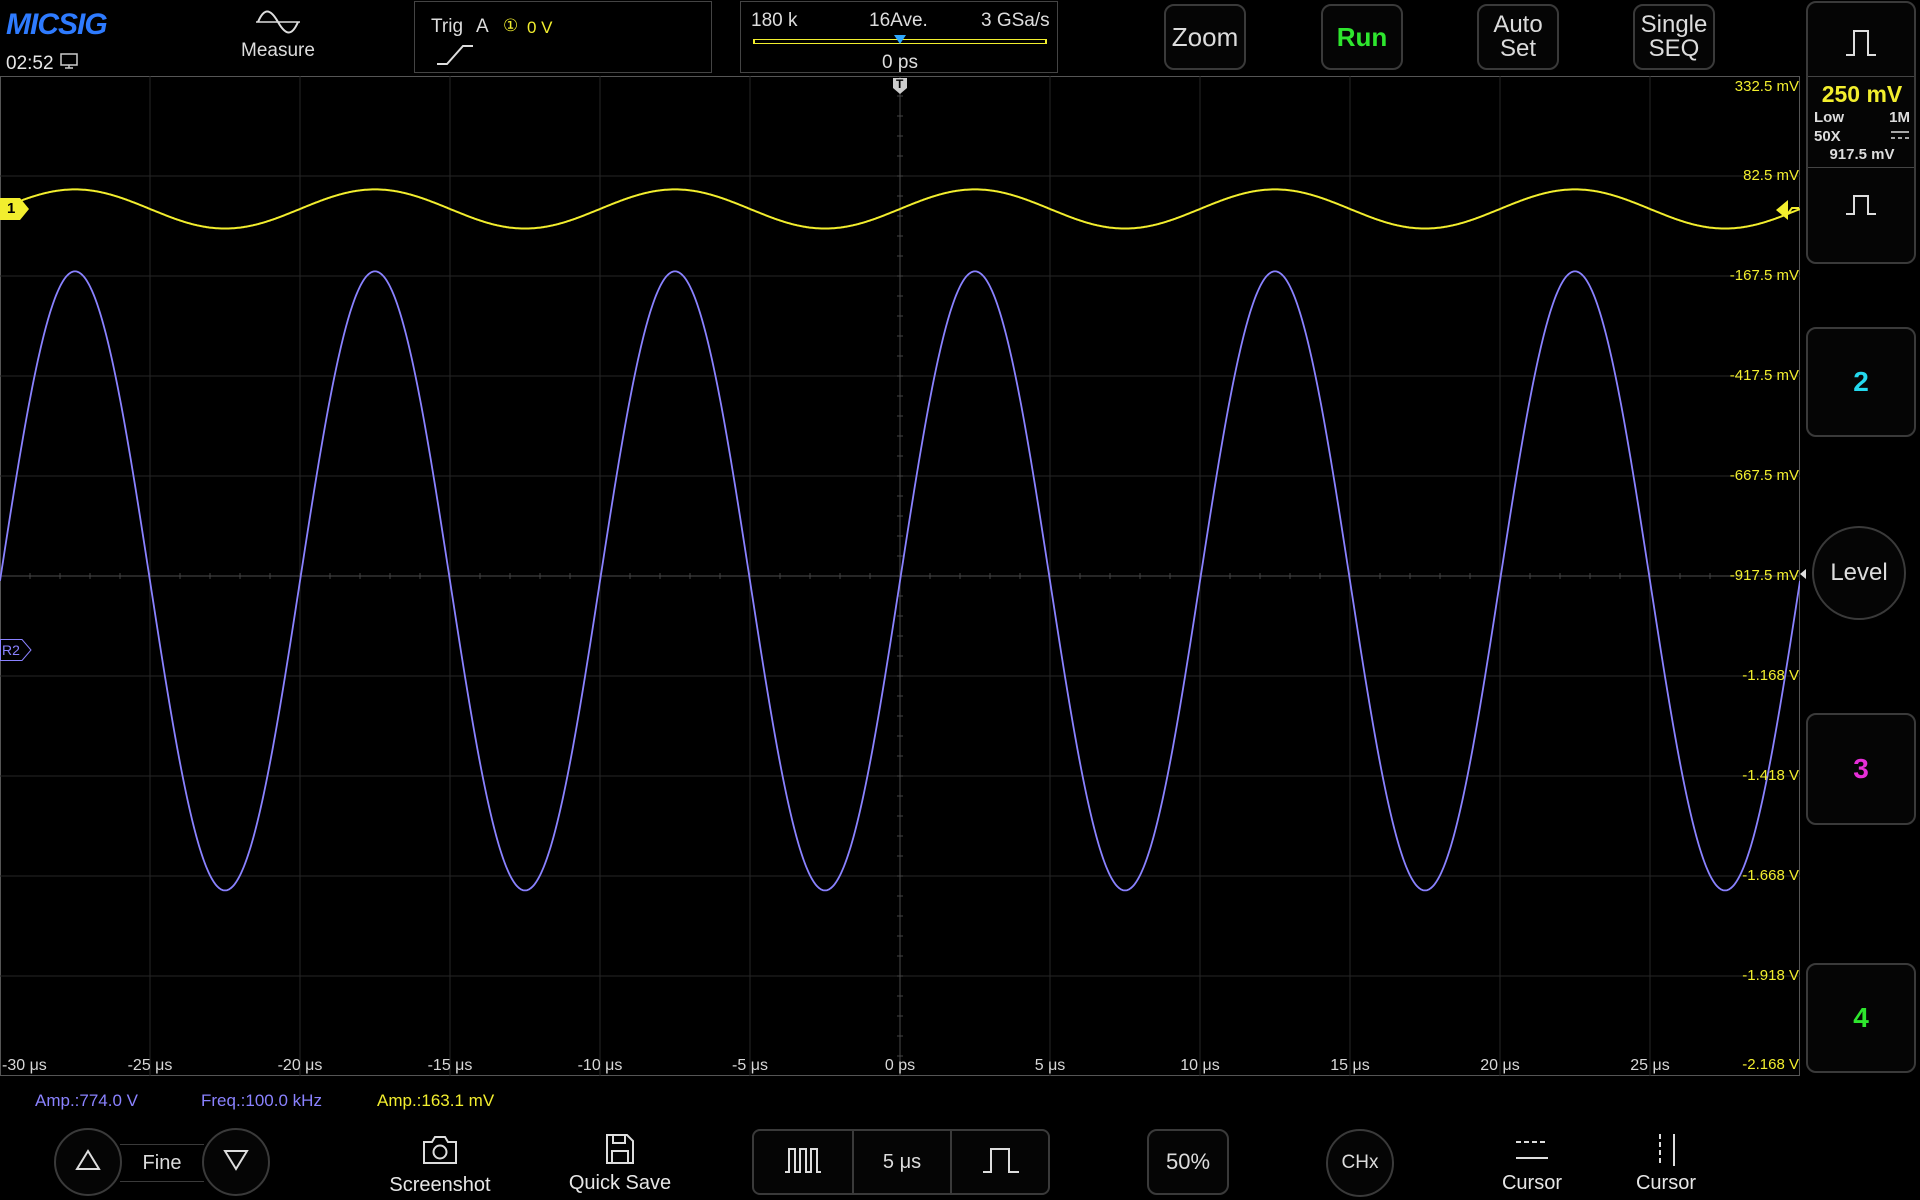  I want to click on fine-label: Fine, so click(162, 1162).